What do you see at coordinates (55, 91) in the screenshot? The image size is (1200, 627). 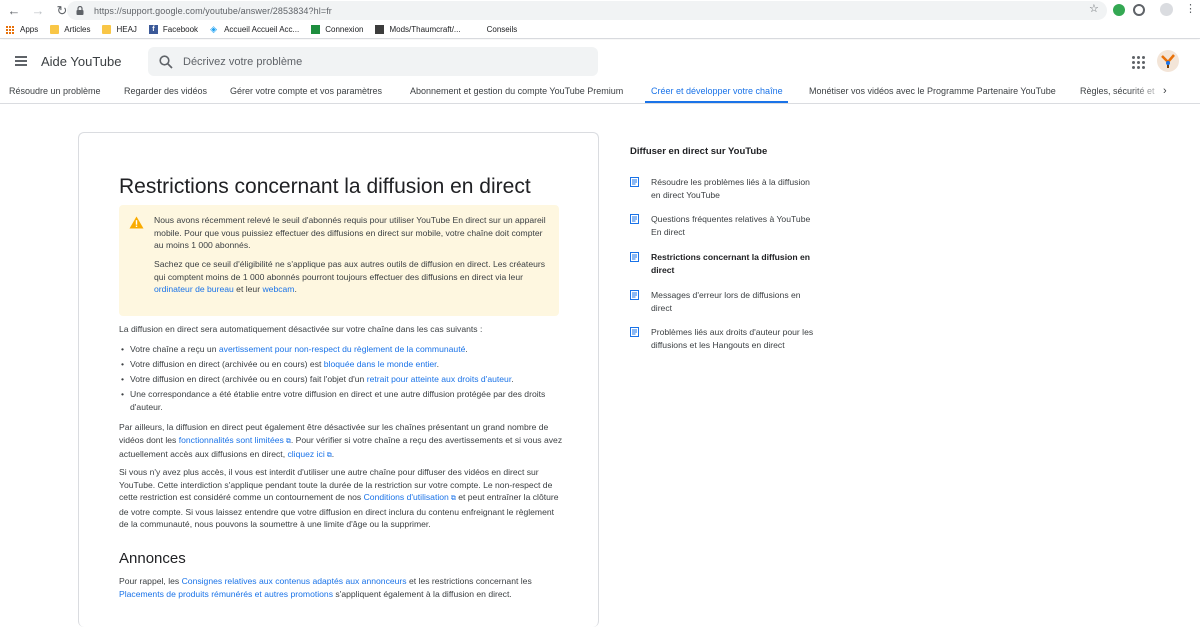 I see `tab-resoudre: Résoudre un problème` at bounding box center [55, 91].